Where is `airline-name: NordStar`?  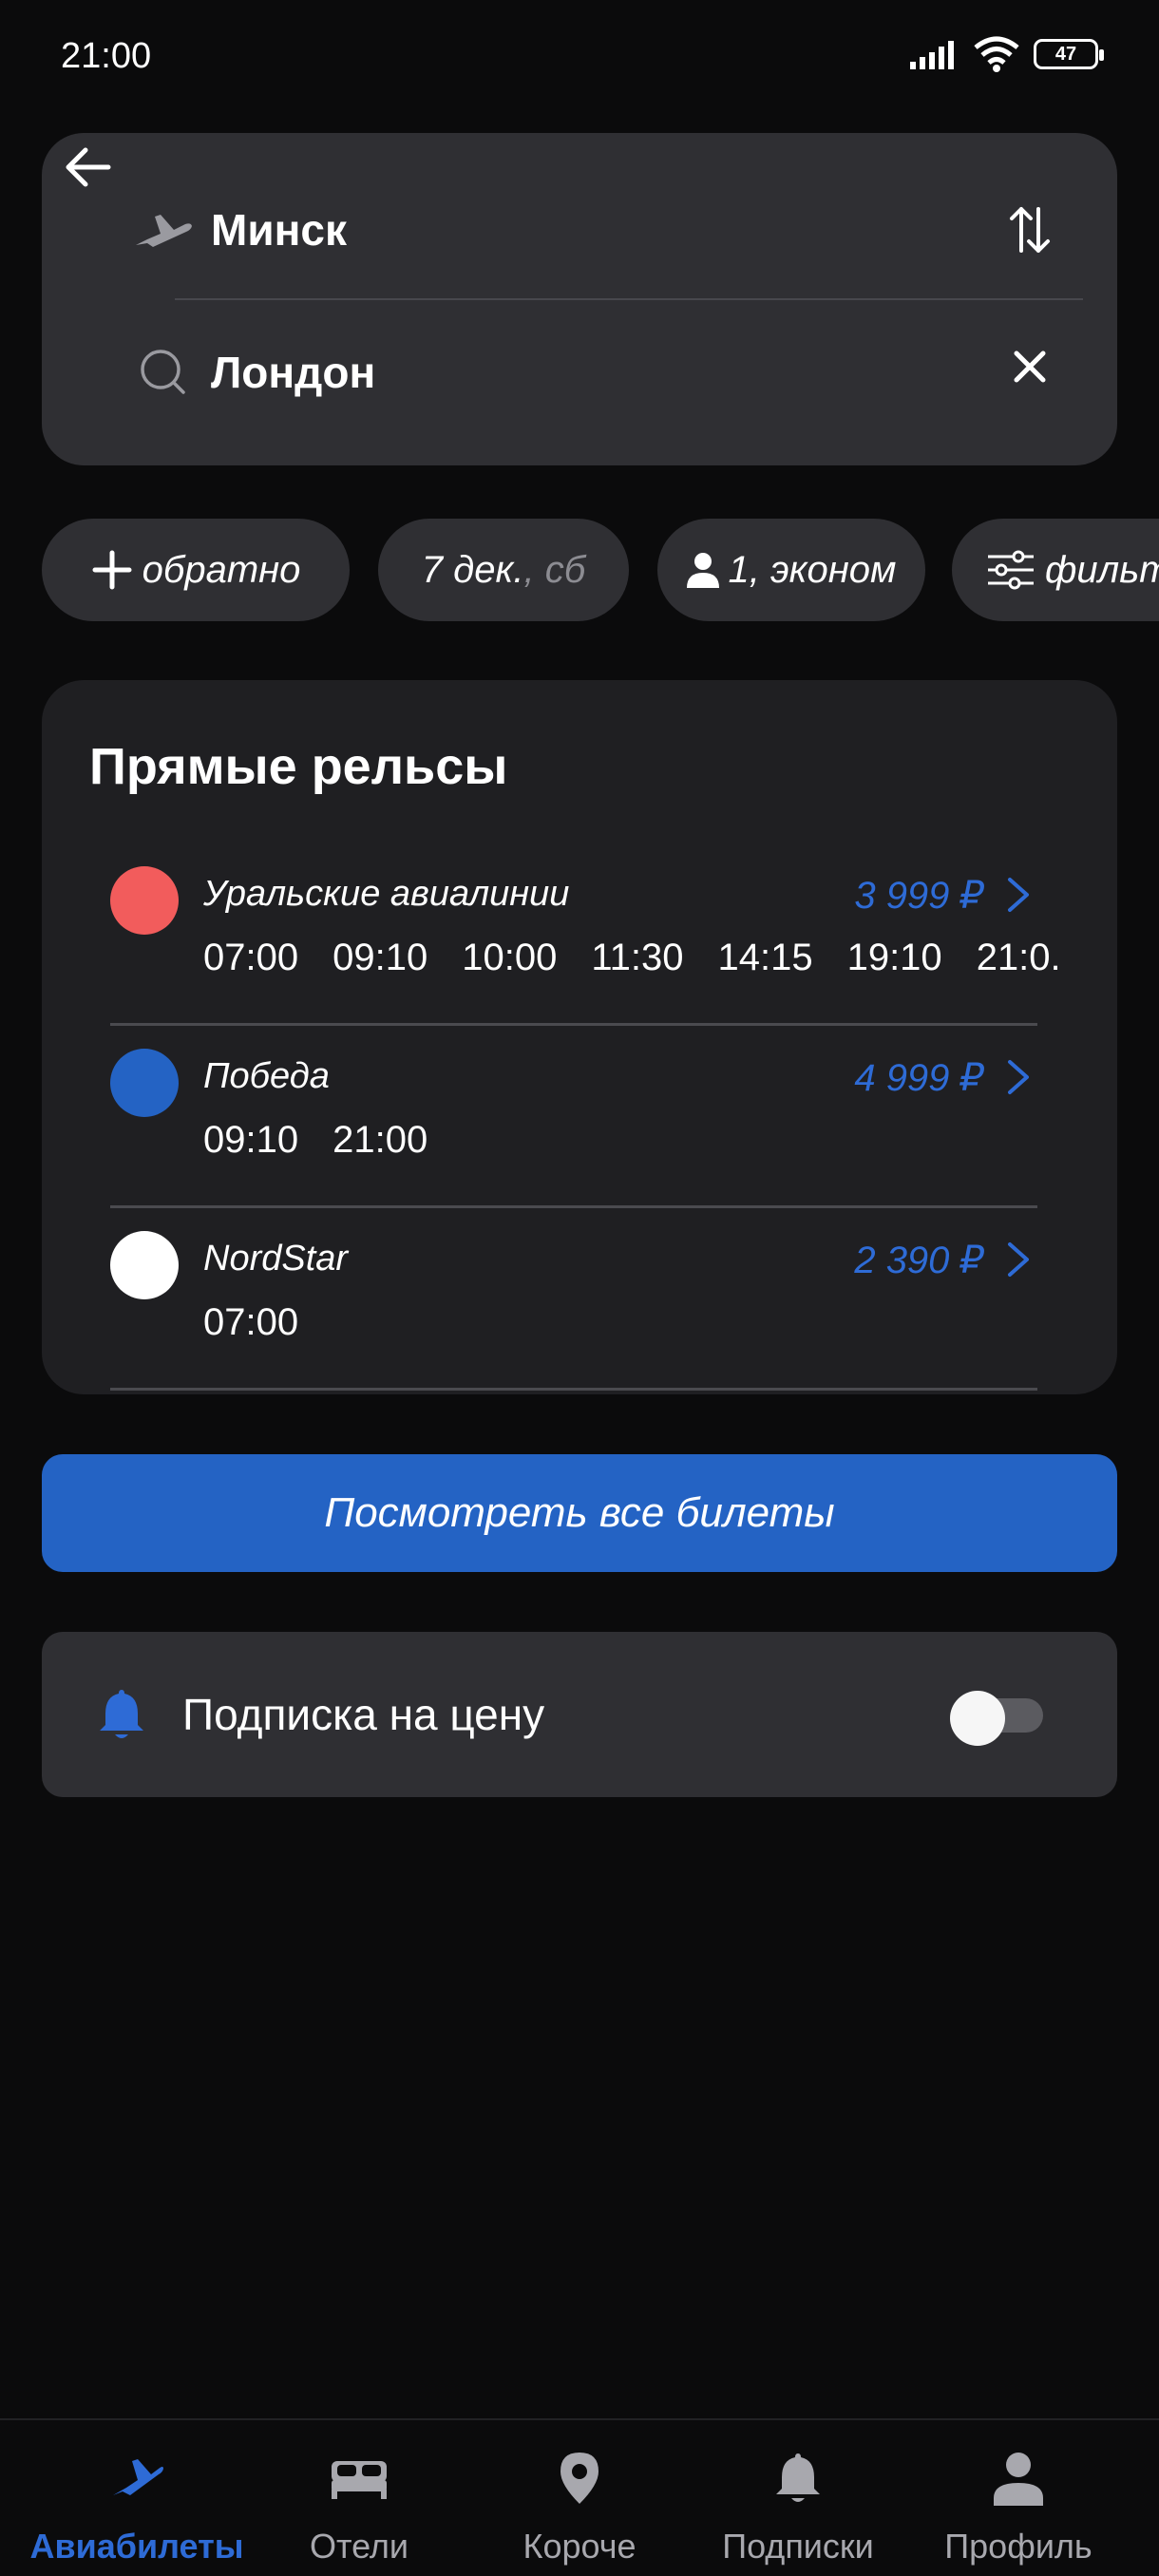 airline-name: NordStar is located at coordinates (276, 1259).